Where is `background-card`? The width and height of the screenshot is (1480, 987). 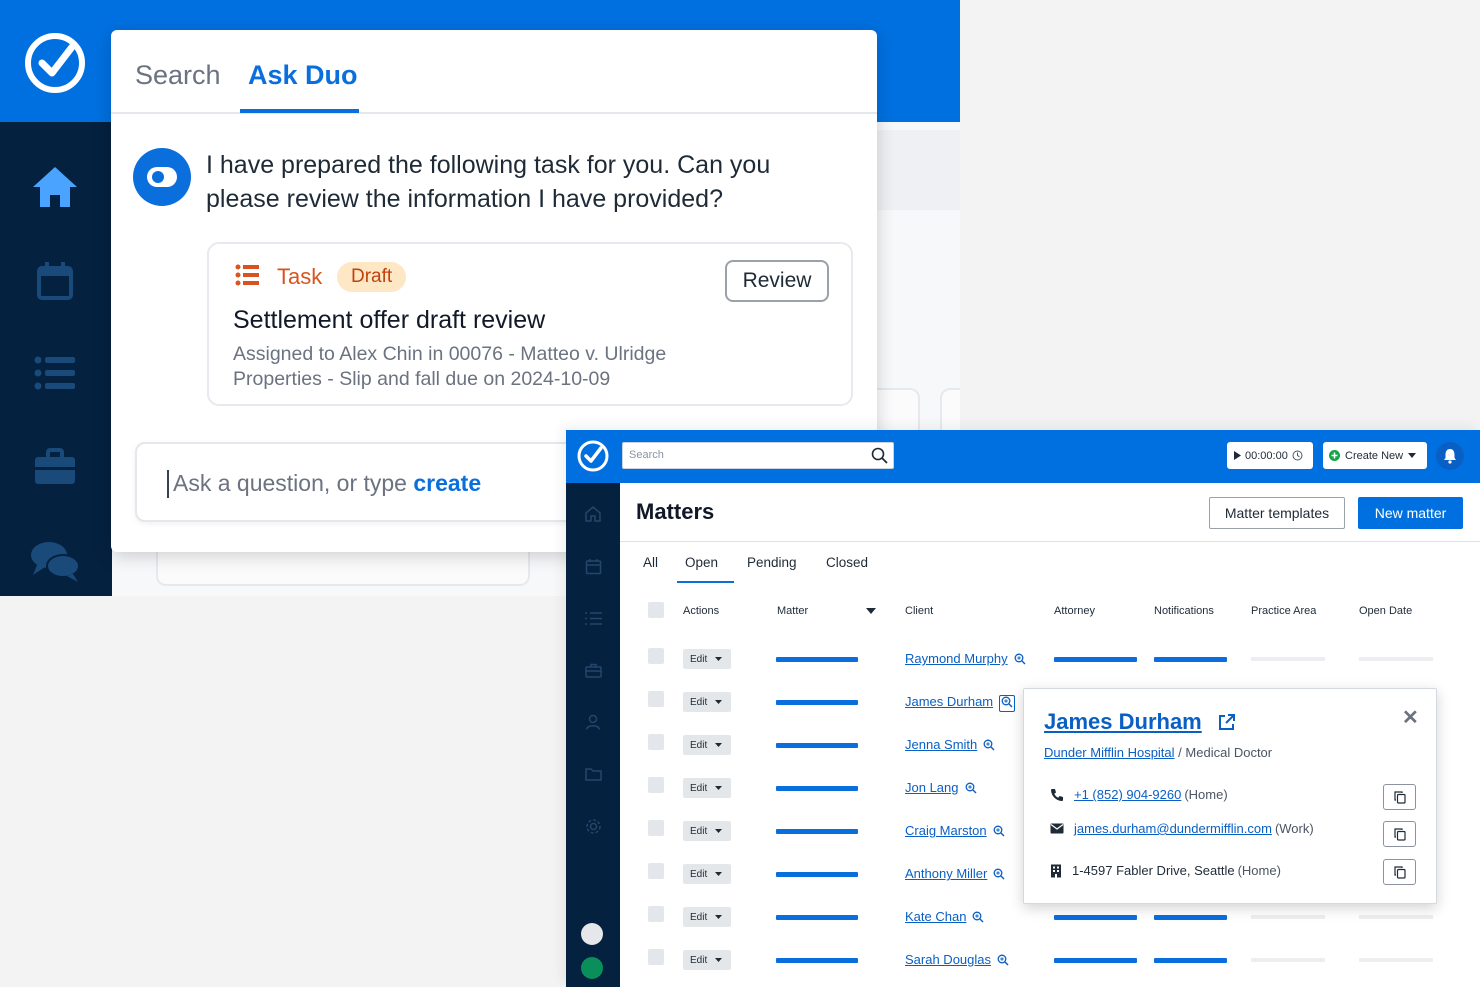
background-card is located at coordinates (915, 170).